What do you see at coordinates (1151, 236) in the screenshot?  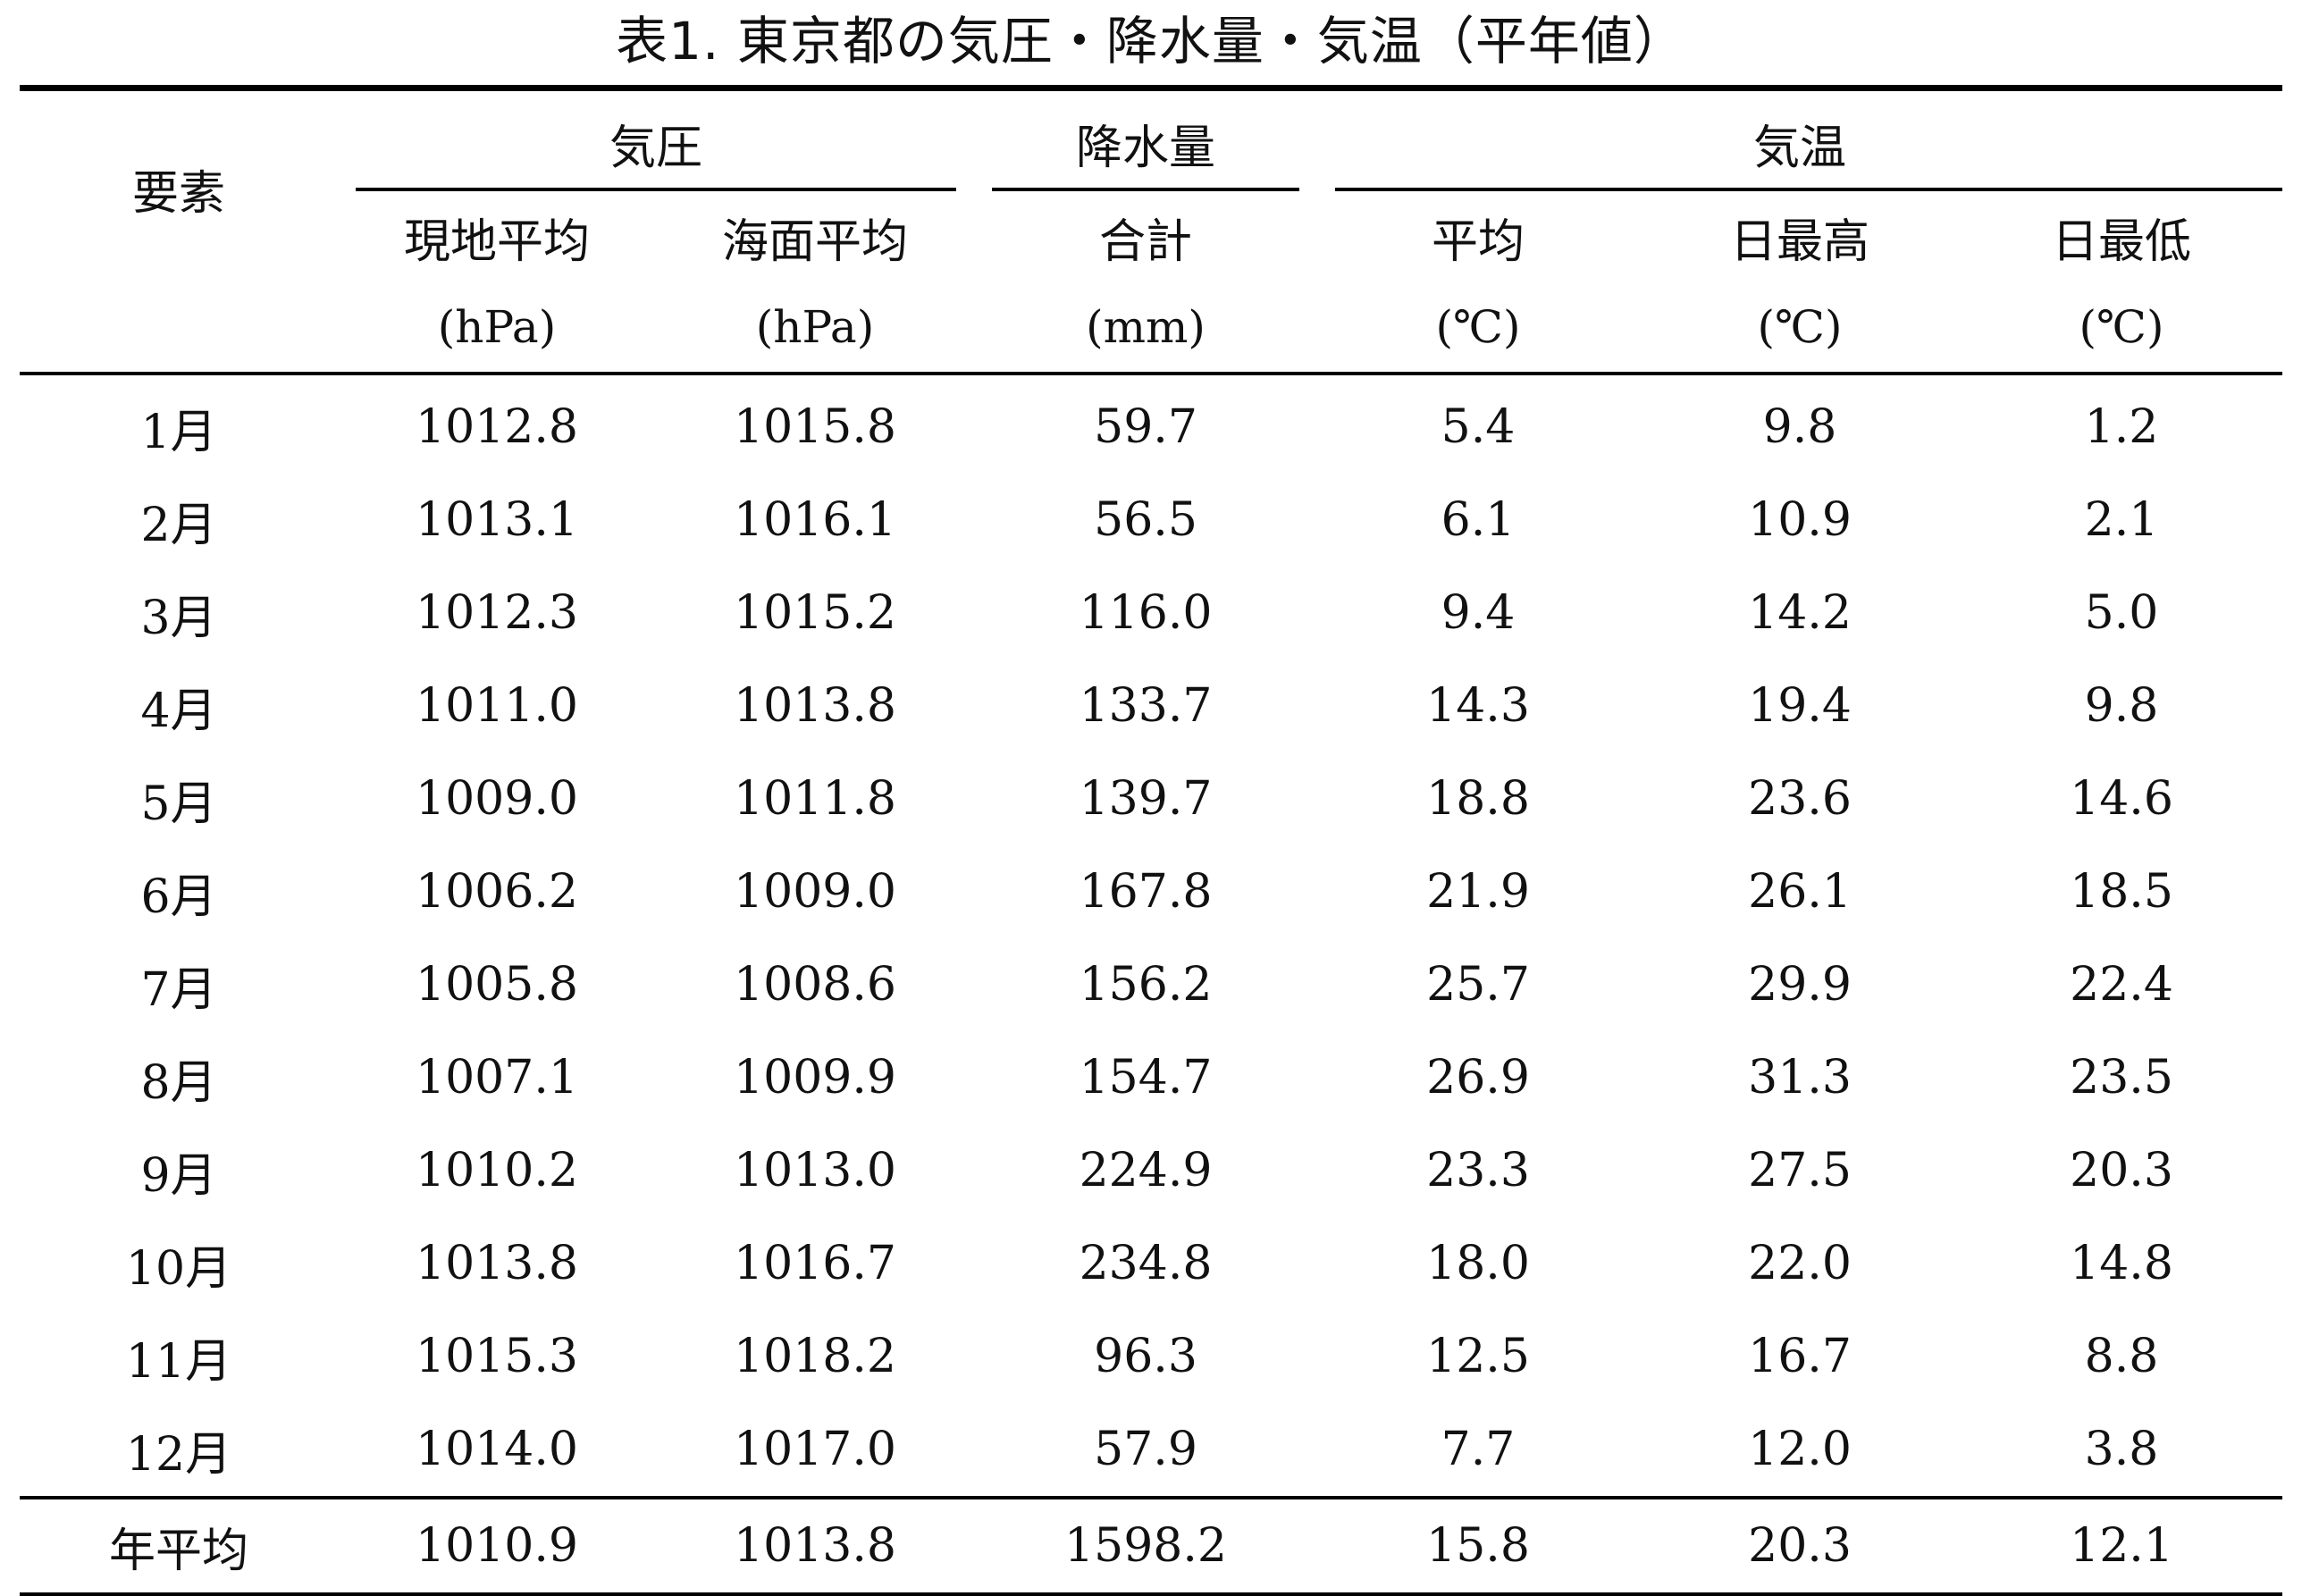 I see `header-row-columns: 現地平均 海面平均 合計 平均 日最高 日最低` at bounding box center [1151, 236].